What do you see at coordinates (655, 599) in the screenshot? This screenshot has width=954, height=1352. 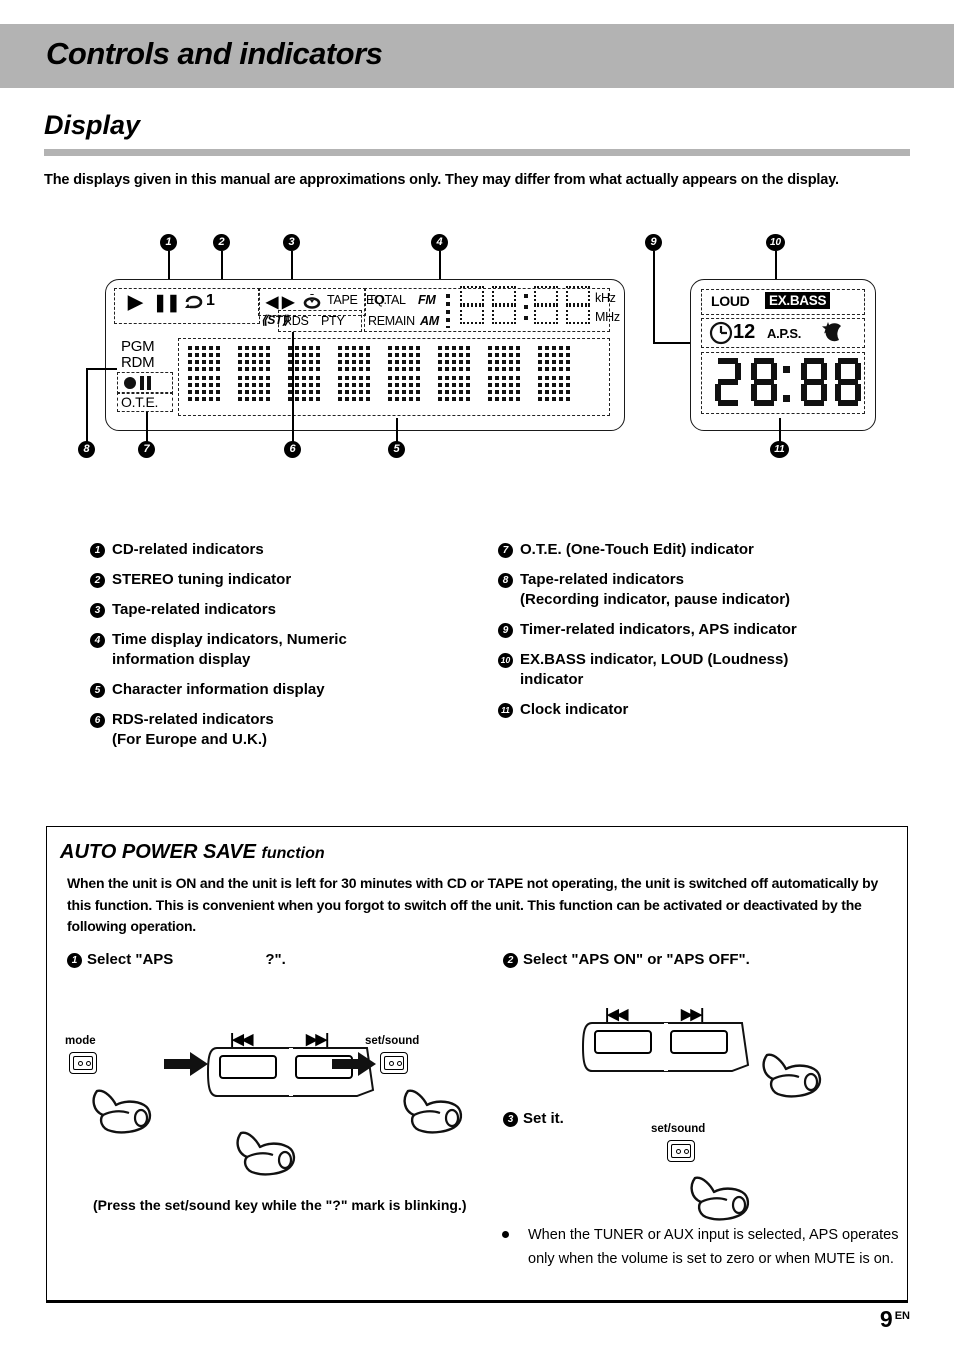 I see `legend-text-8b: (Recording indicator, pause indicator)` at bounding box center [655, 599].